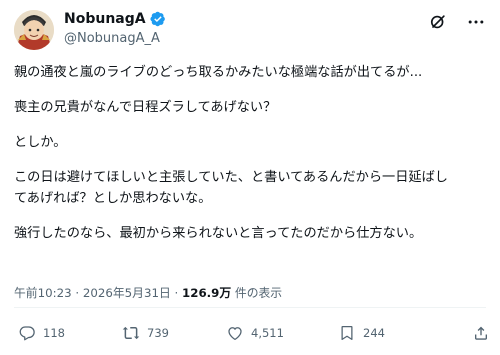 This screenshot has height=355, width=500. I want to click on author-handle: @NobunagA_A, so click(112, 38).